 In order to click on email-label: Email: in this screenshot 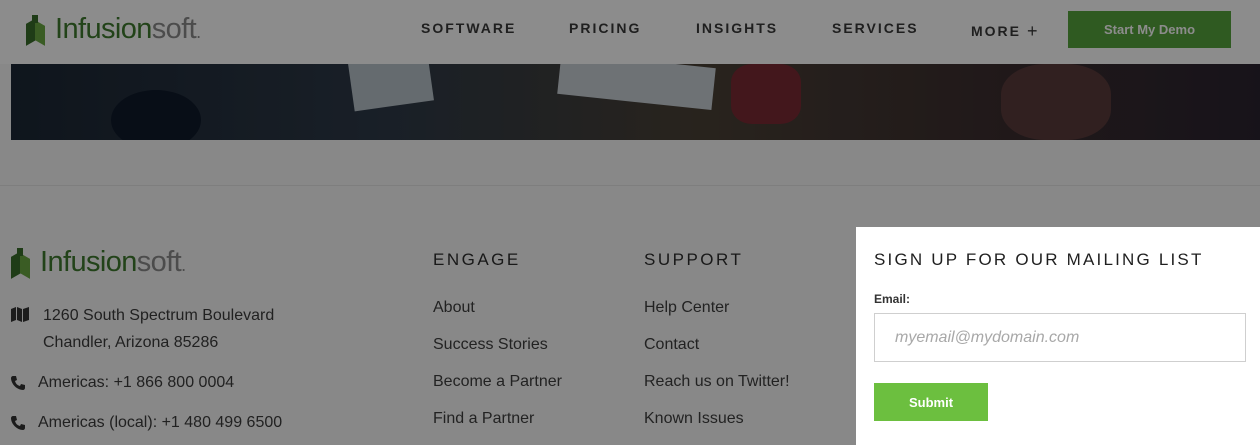, I will do `click(892, 299)`.